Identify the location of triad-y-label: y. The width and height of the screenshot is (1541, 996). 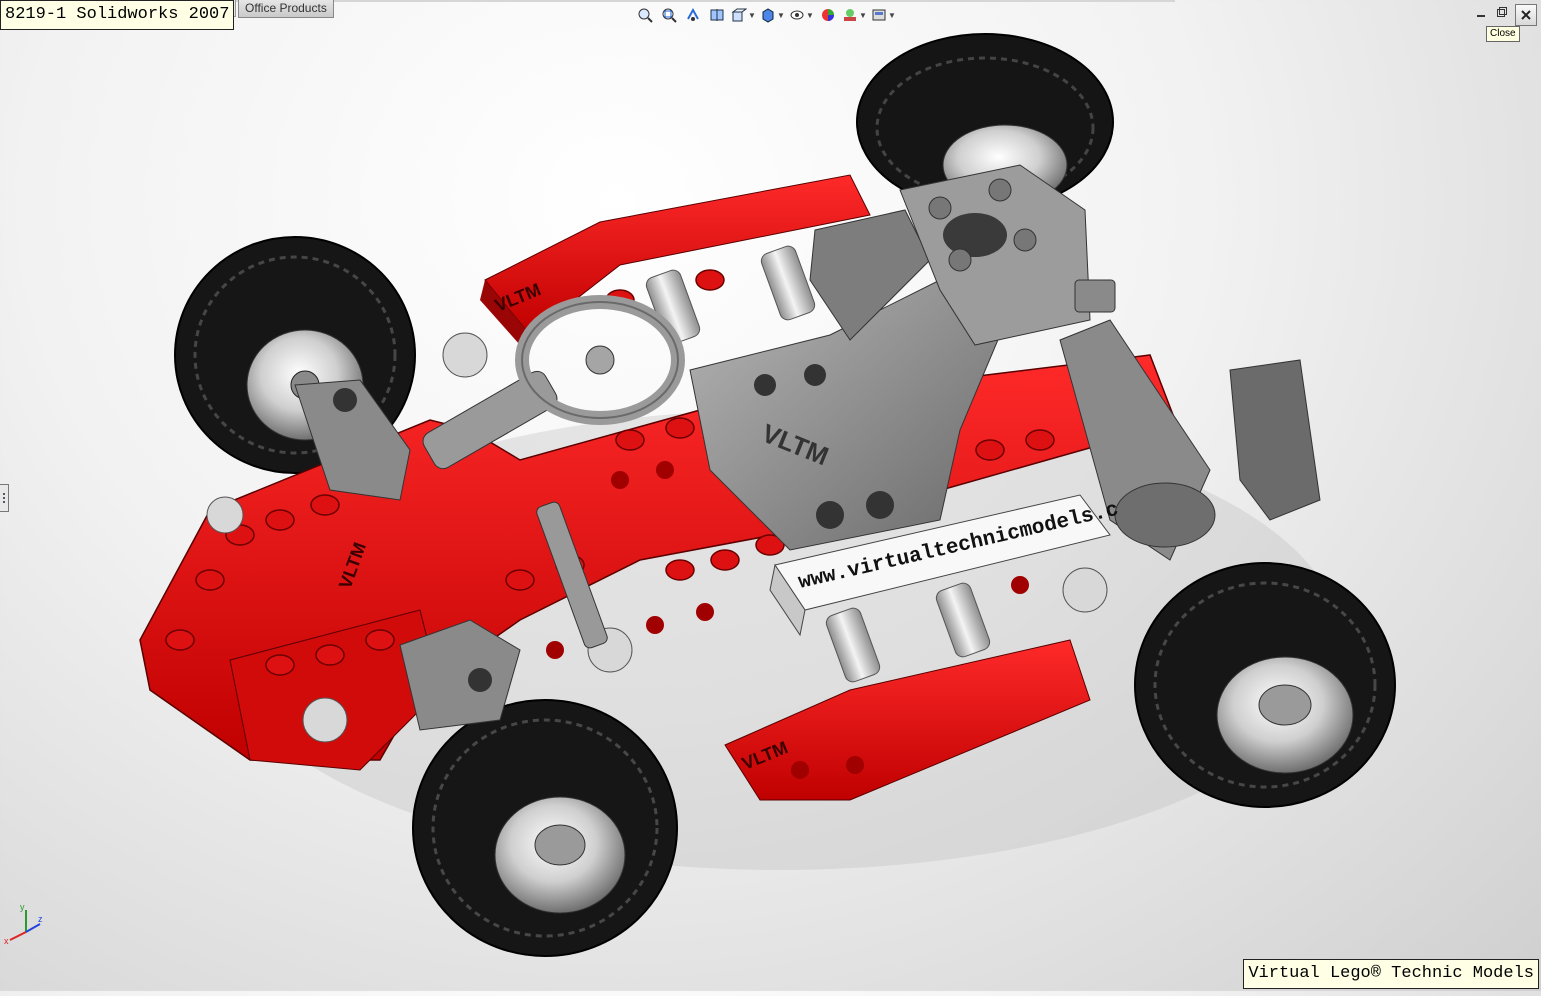
(22, 907).